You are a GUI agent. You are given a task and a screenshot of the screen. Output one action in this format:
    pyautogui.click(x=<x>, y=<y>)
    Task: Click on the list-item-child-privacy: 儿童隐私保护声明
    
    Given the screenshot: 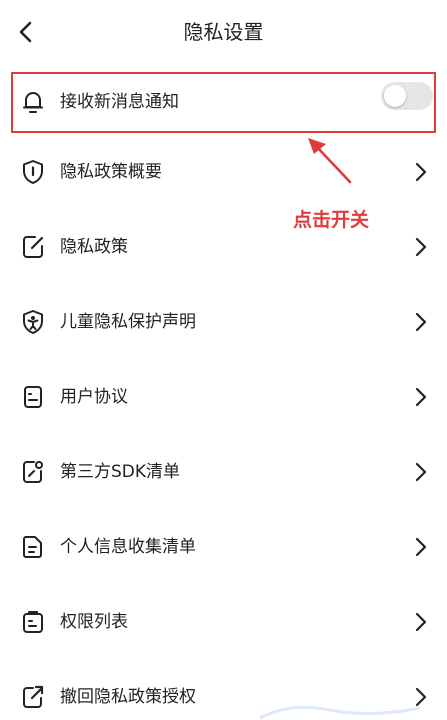 What is the action you would take?
    pyautogui.click(x=223, y=322)
    